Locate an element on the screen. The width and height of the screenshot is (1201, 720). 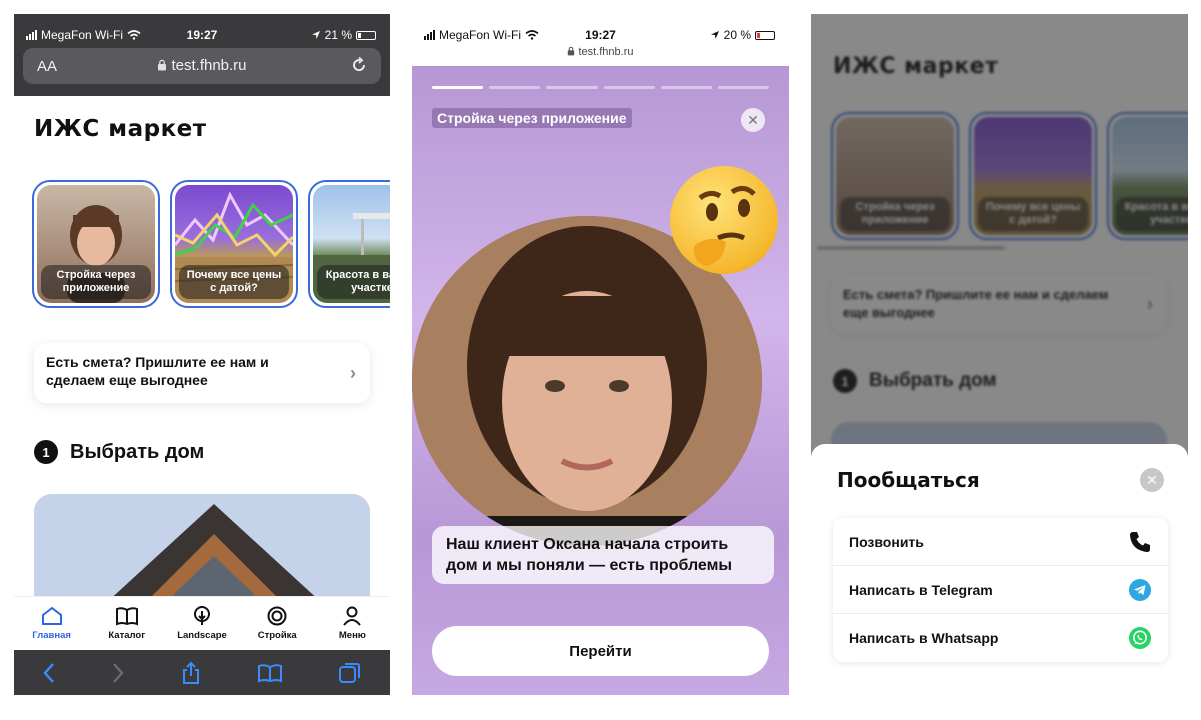
chevron-right-icon: › is located at coordinates (353, 373).